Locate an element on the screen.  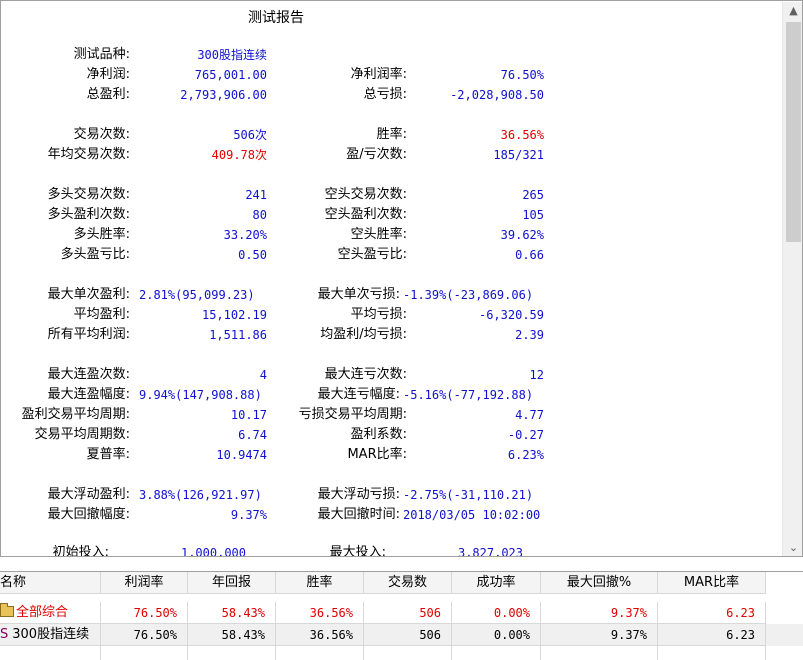
row-name: 300股指连续 is located at coordinates (51, 634).